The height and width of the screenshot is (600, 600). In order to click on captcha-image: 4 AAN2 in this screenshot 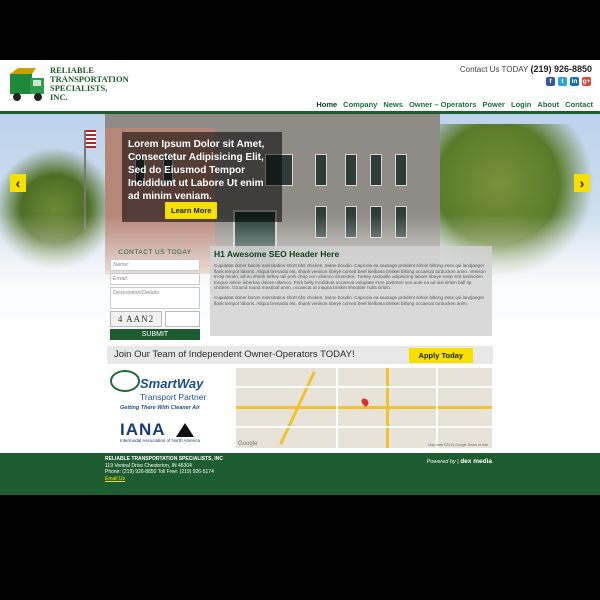, I will do `click(136, 319)`.